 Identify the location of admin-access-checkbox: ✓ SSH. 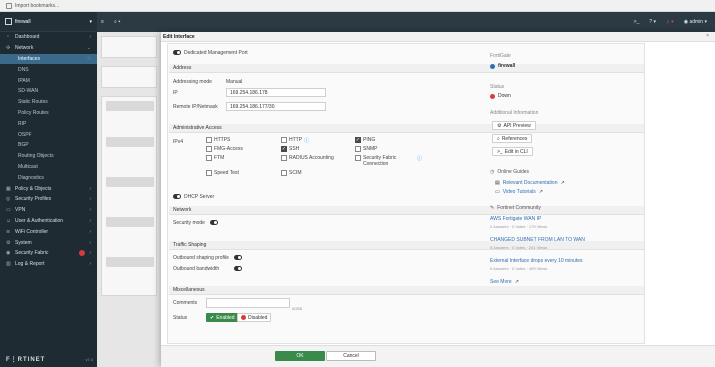
(290, 149).